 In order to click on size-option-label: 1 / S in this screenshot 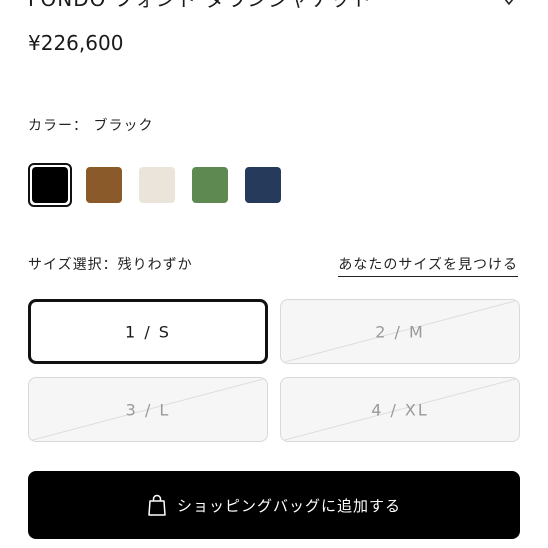, I will do `click(148, 331)`.